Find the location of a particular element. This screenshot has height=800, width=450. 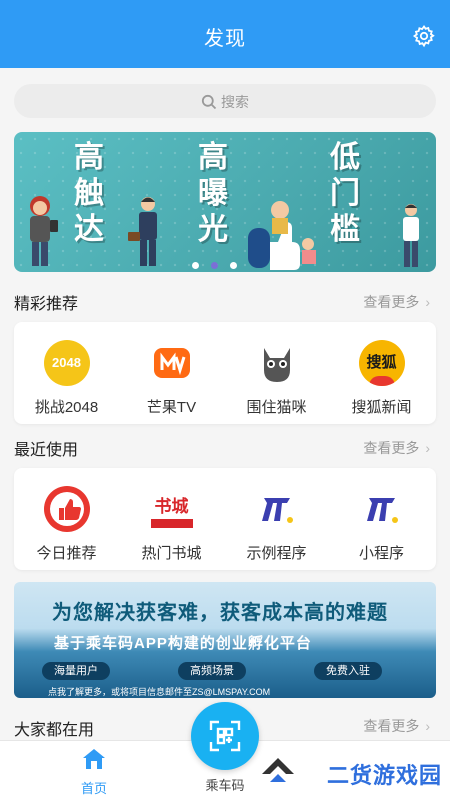

2048-icon: 2048 is located at coordinates (66, 363).